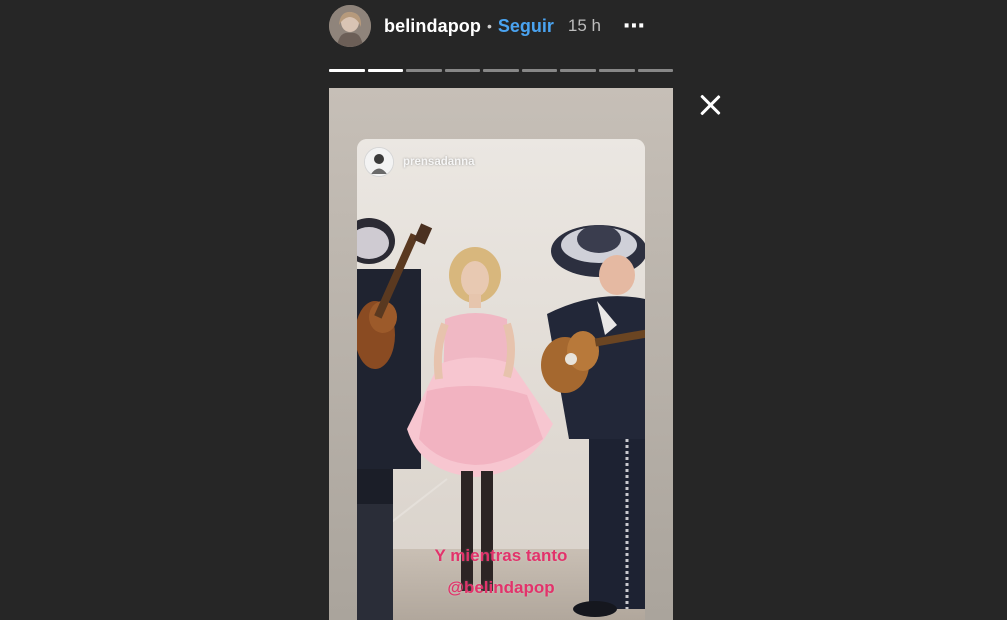 The image size is (1007, 620). What do you see at coordinates (379, 162) in the screenshot?
I see `repost-avatar` at bounding box center [379, 162].